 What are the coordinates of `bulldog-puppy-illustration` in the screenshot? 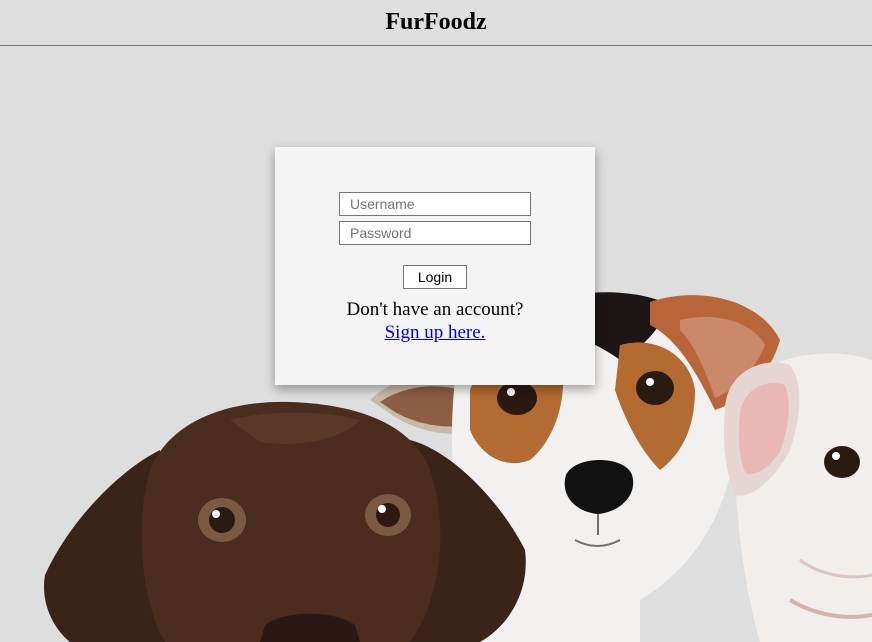 It's located at (797, 497).